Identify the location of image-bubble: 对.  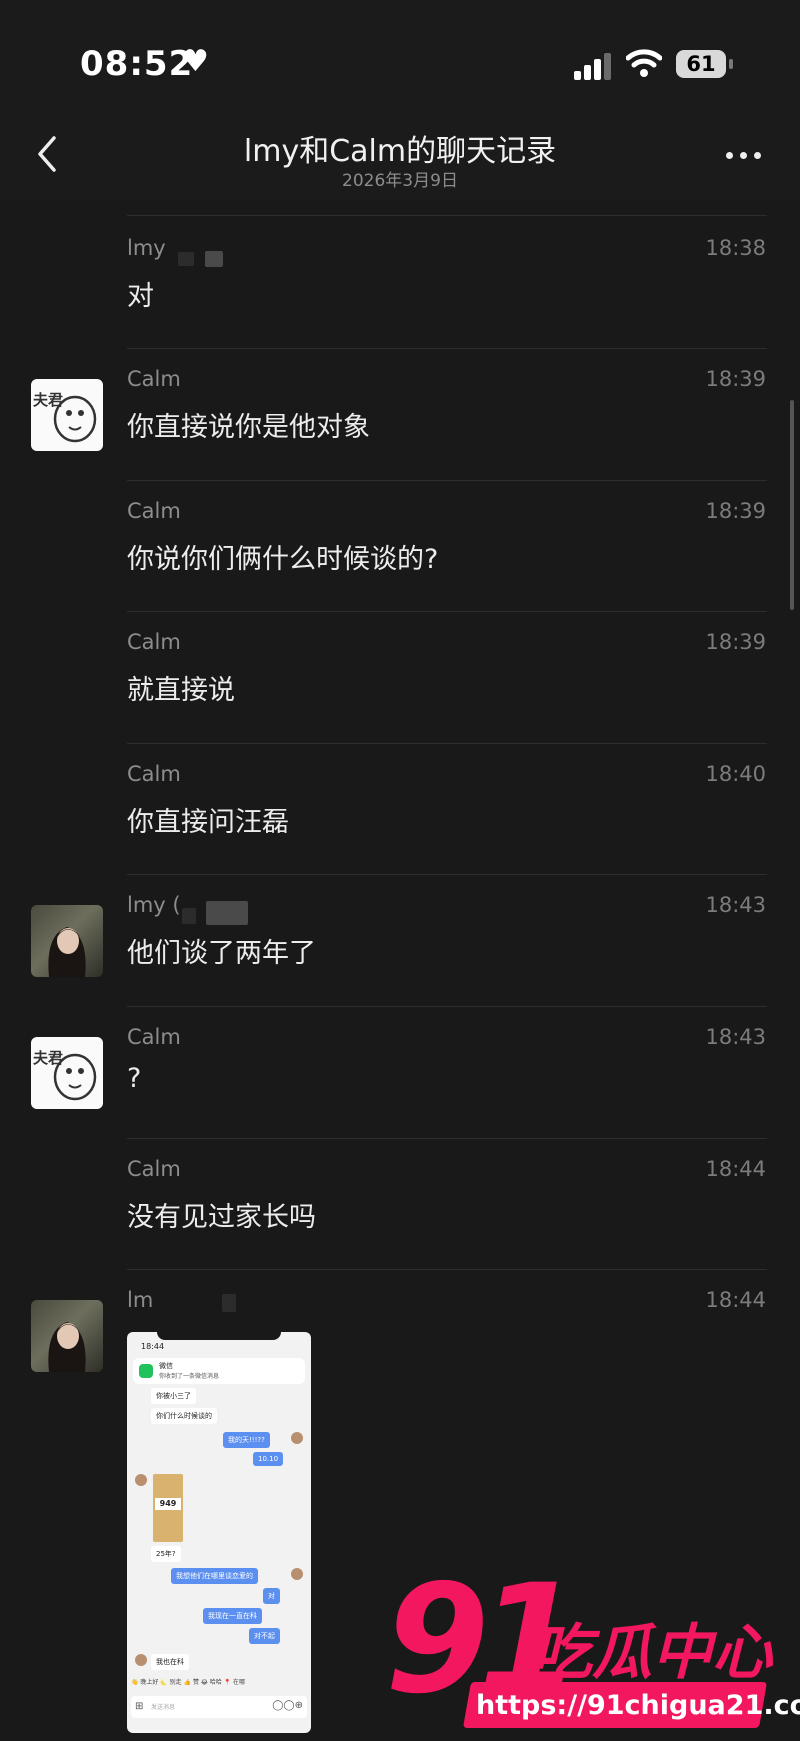
(271, 1596).